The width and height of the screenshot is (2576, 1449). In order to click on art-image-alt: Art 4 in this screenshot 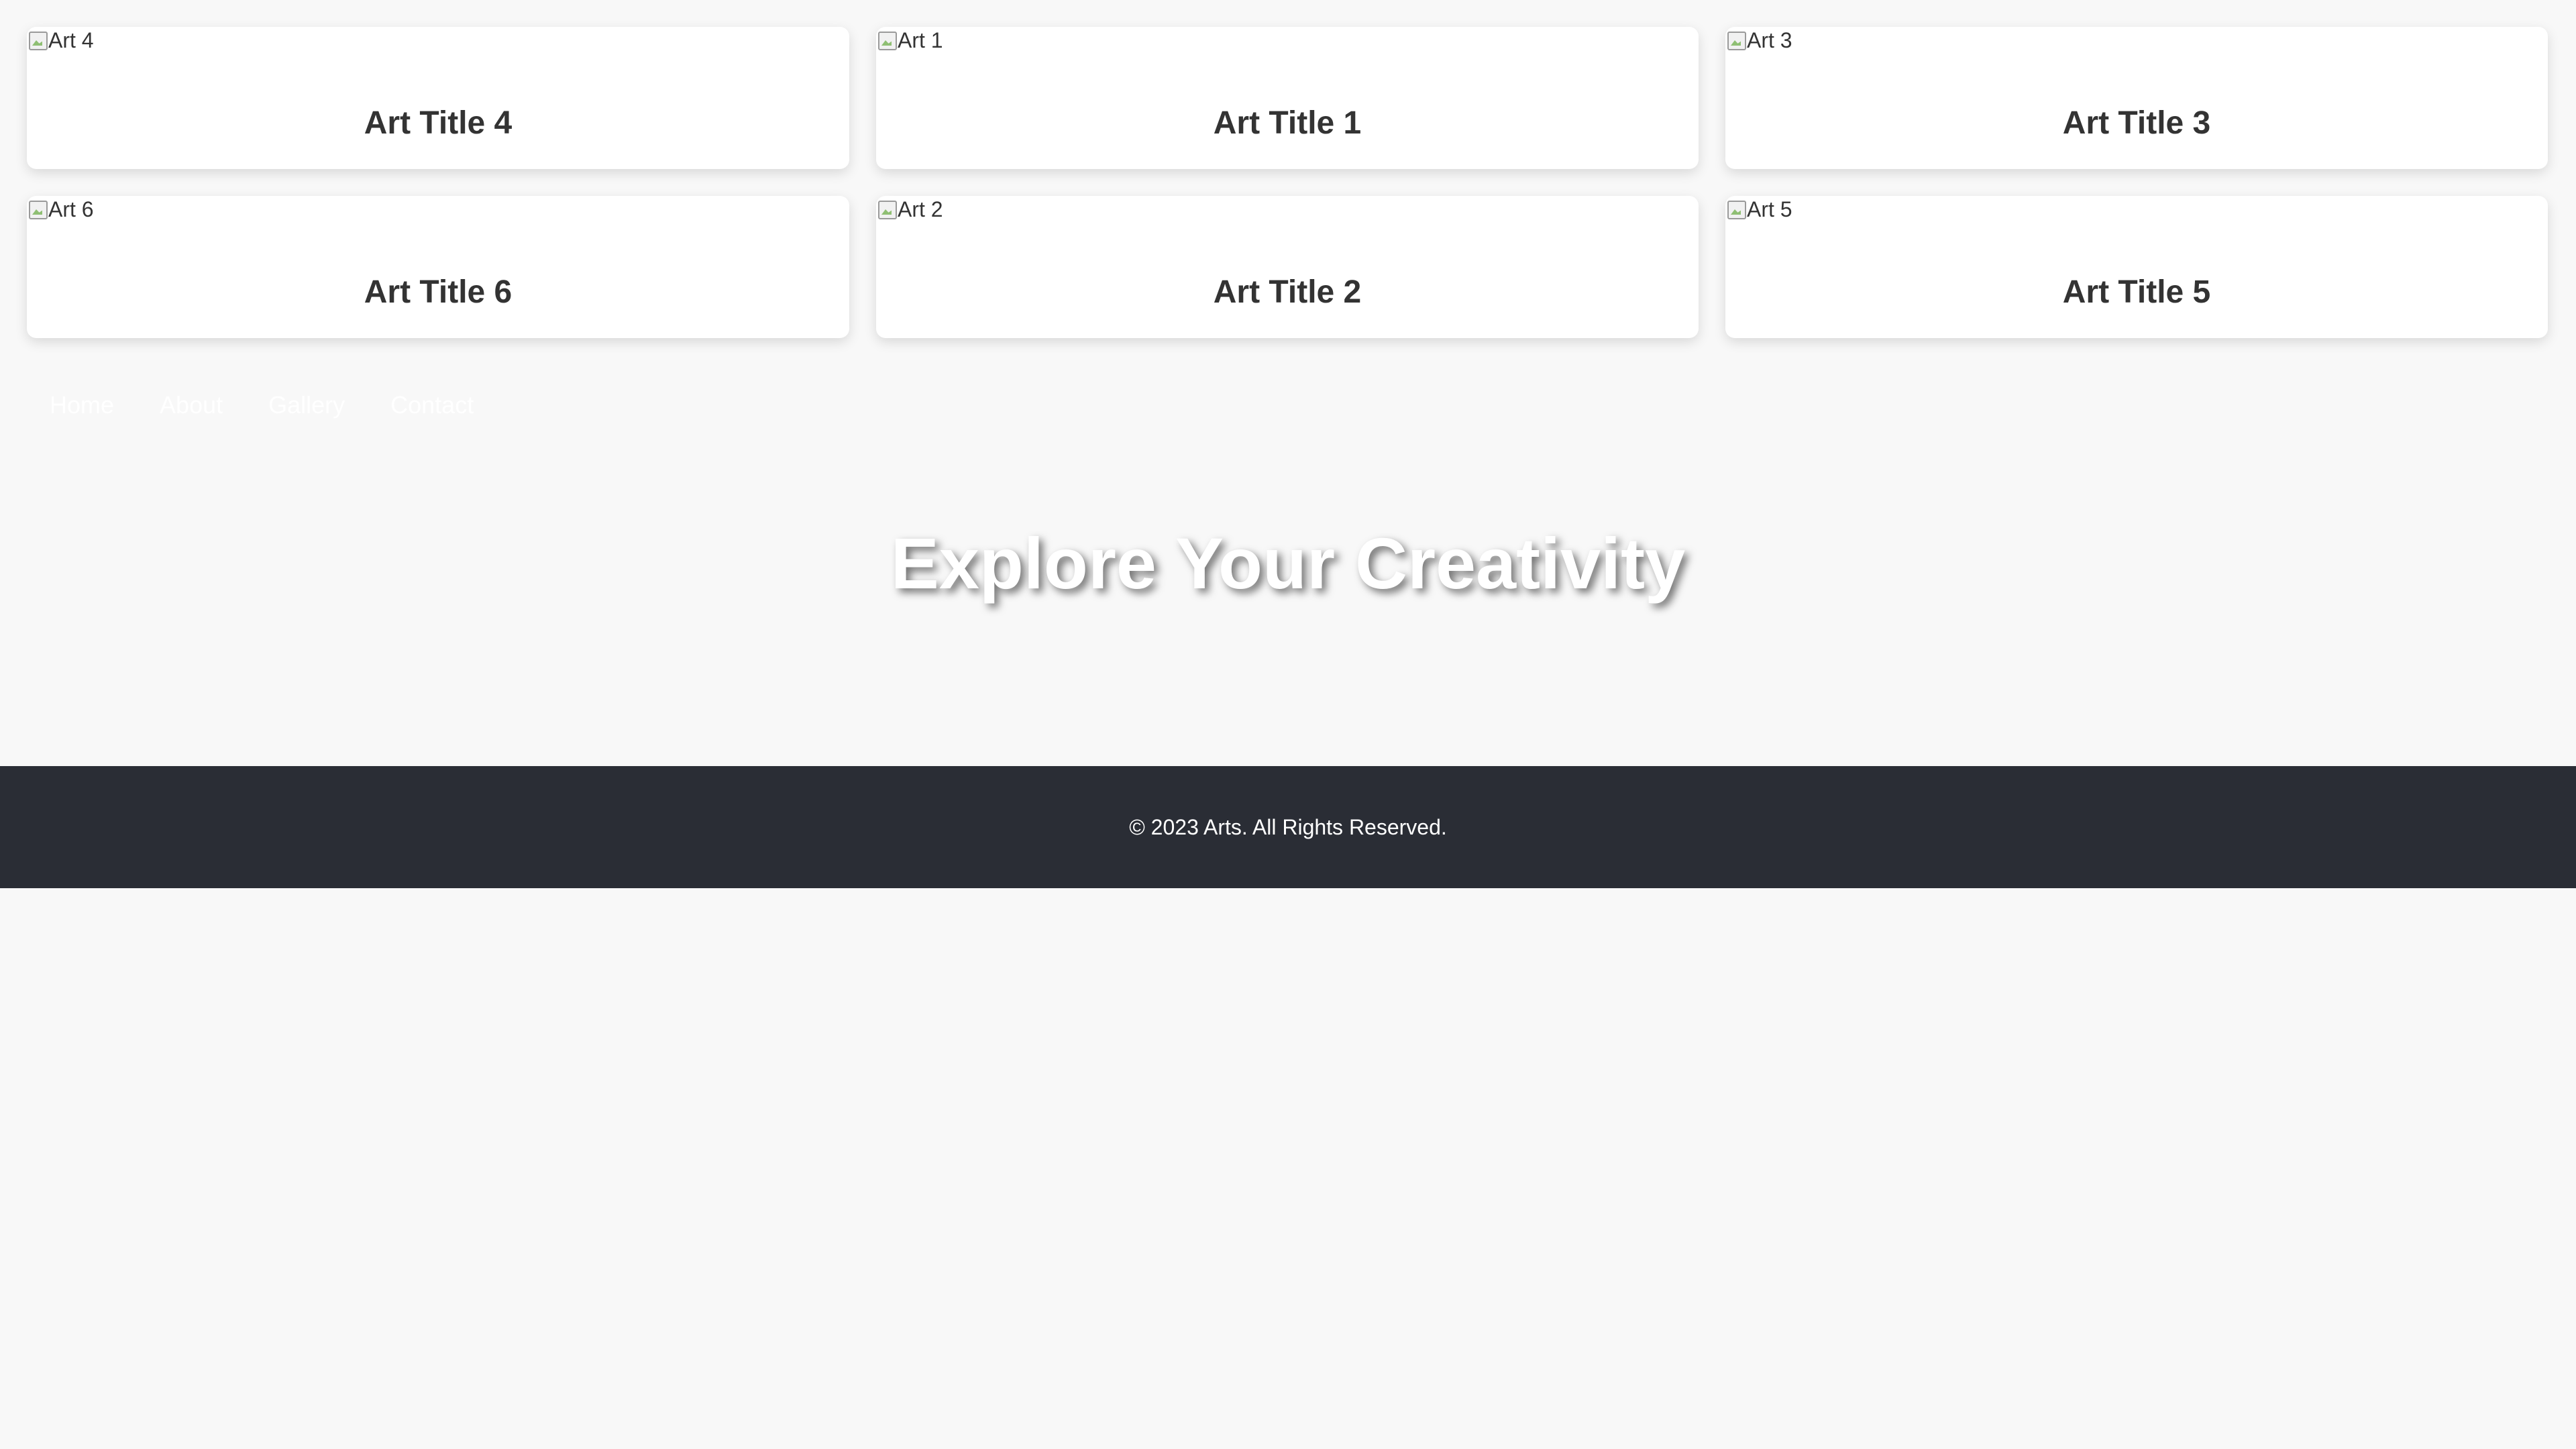, I will do `click(71, 40)`.